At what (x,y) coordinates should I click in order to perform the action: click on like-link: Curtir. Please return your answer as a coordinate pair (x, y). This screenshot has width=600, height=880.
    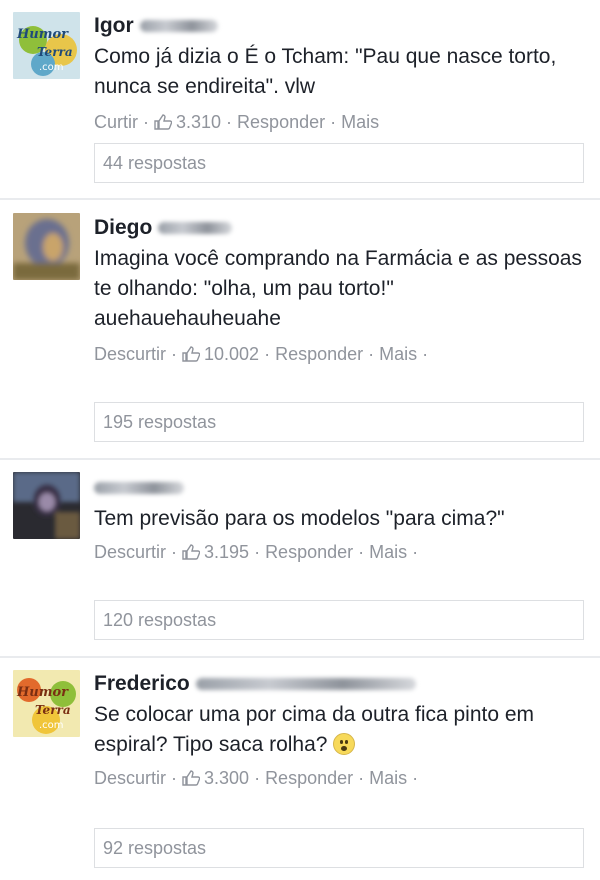
    Looking at the image, I should click on (116, 122).